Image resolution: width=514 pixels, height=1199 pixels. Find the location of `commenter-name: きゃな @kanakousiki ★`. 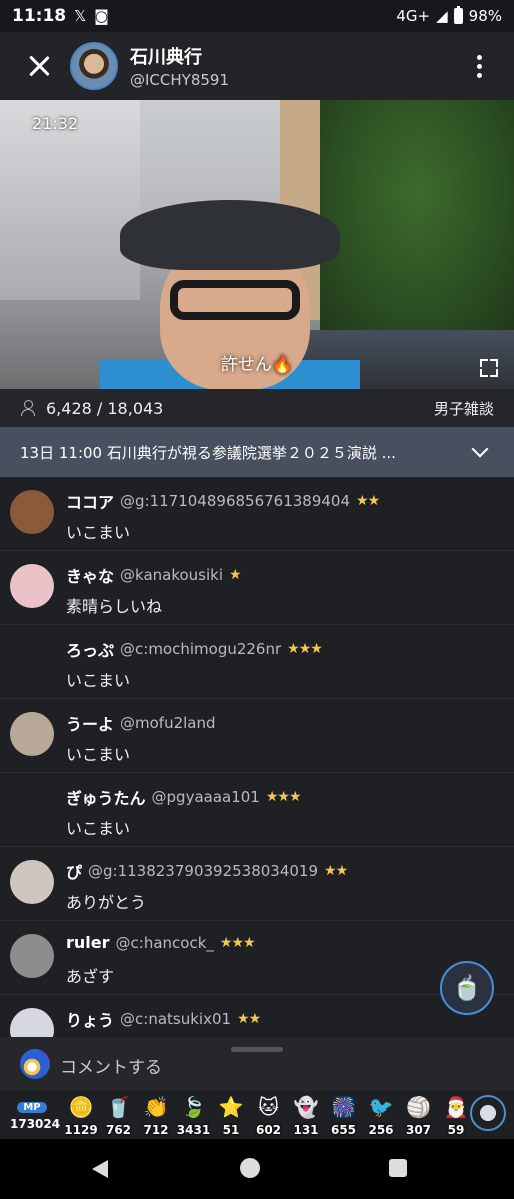

commenter-name: きゃな @kanakousiki ★ is located at coordinates (154, 575).